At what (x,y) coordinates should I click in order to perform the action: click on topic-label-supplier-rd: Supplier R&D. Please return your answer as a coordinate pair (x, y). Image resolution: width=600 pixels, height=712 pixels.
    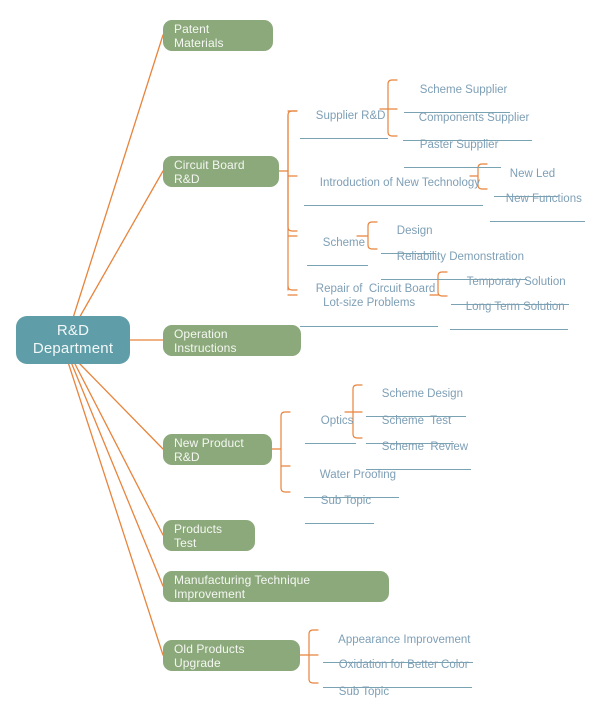
    Looking at the image, I should click on (350, 116).